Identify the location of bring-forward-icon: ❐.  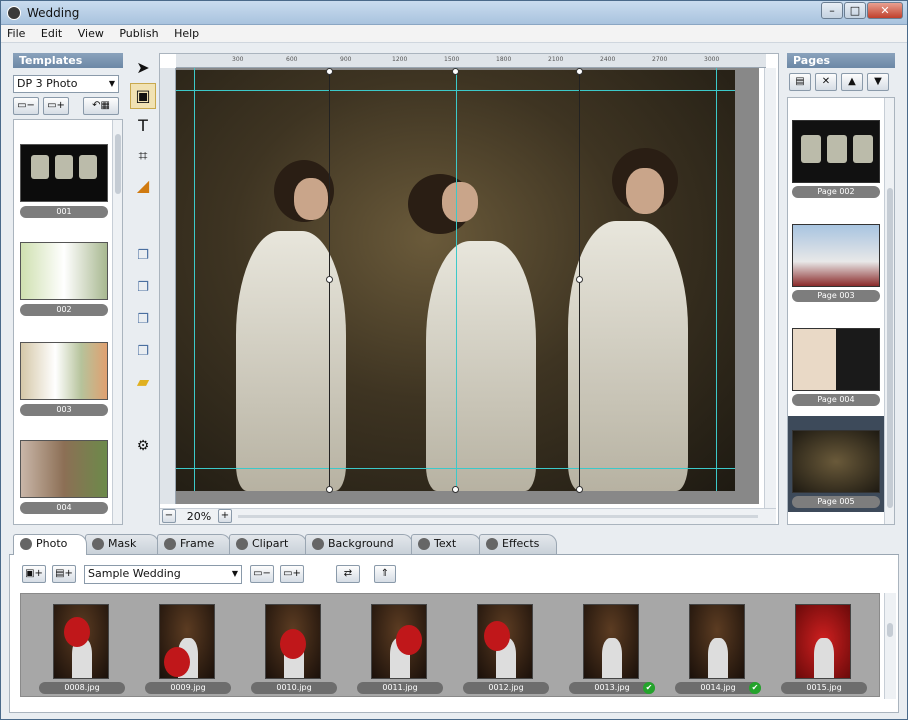
(143, 256).